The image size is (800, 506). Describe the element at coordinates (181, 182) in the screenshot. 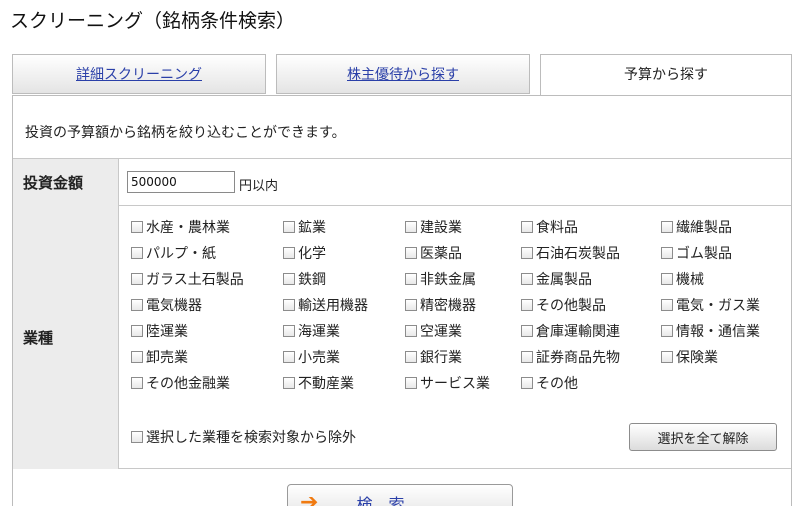

I see `amount-input` at that location.